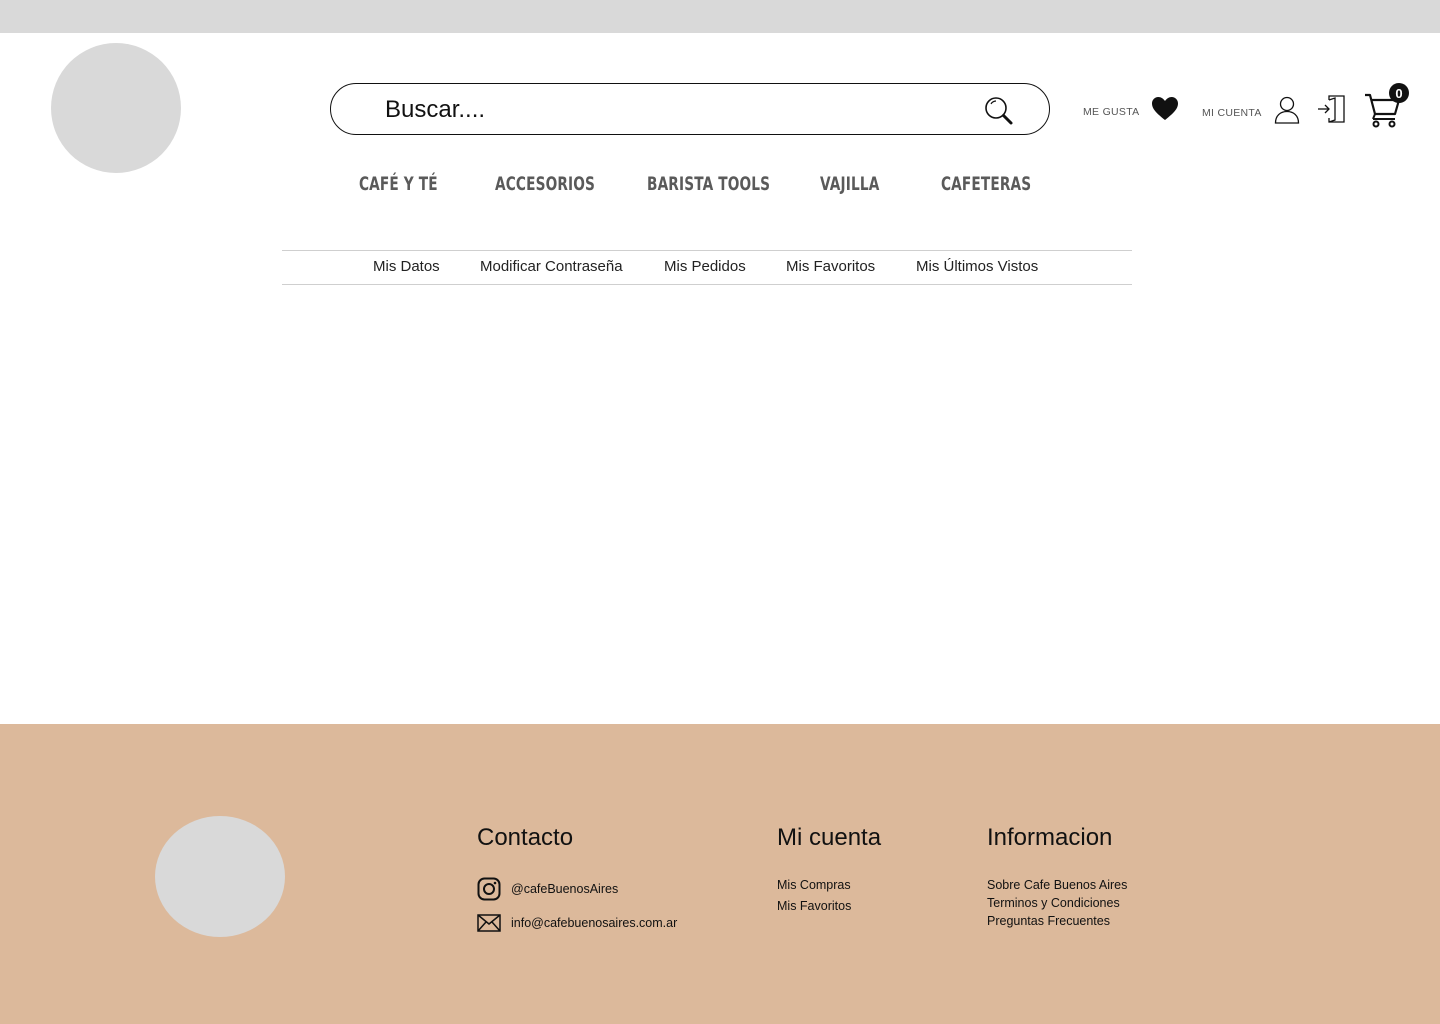 Image resolution: width=1440 pixels, height=1024 pixels. I want to click on nav-cafeteras: CAFETERAS, so click(986, 184).